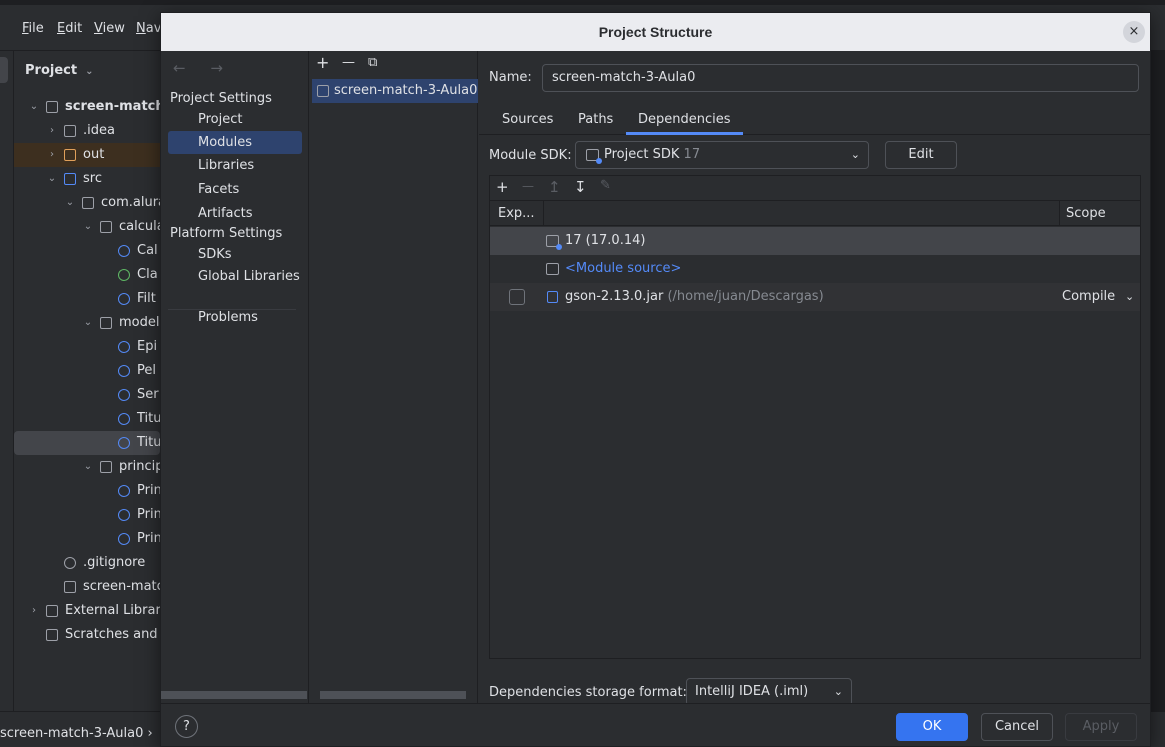 This screenshot has height=747, width=1165. What do you see at coordinates (517, 297) in the screenshot?
I see `export-checkbox` at bounding box center [517, 297].